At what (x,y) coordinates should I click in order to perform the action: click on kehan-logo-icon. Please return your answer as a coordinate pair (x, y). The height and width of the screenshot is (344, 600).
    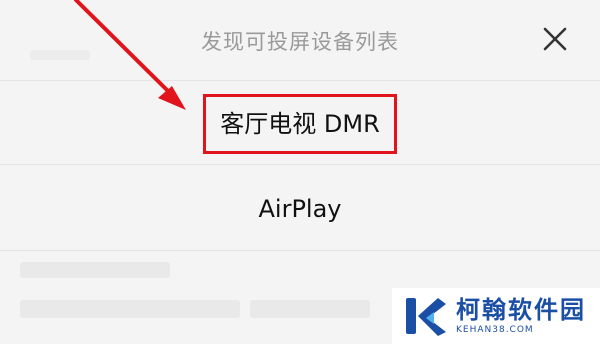
    Looking at the image, I should click on (426, 317).